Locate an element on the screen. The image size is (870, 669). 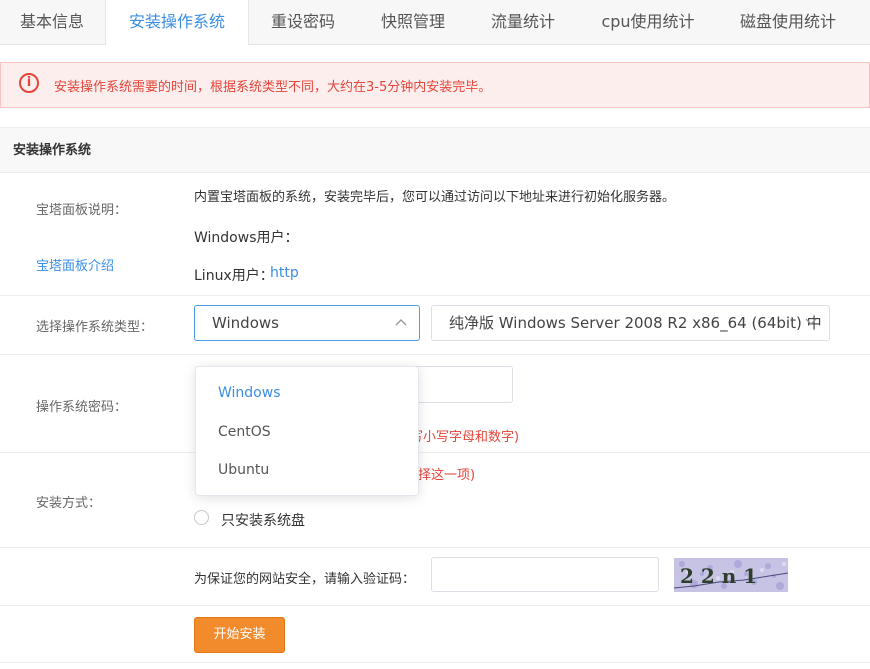
panel-description: 内置宝塔面板的系统，安装完毕后，您可以通过访问以下地址来进行初始化服务器。 is located at coordinates (435, 197).